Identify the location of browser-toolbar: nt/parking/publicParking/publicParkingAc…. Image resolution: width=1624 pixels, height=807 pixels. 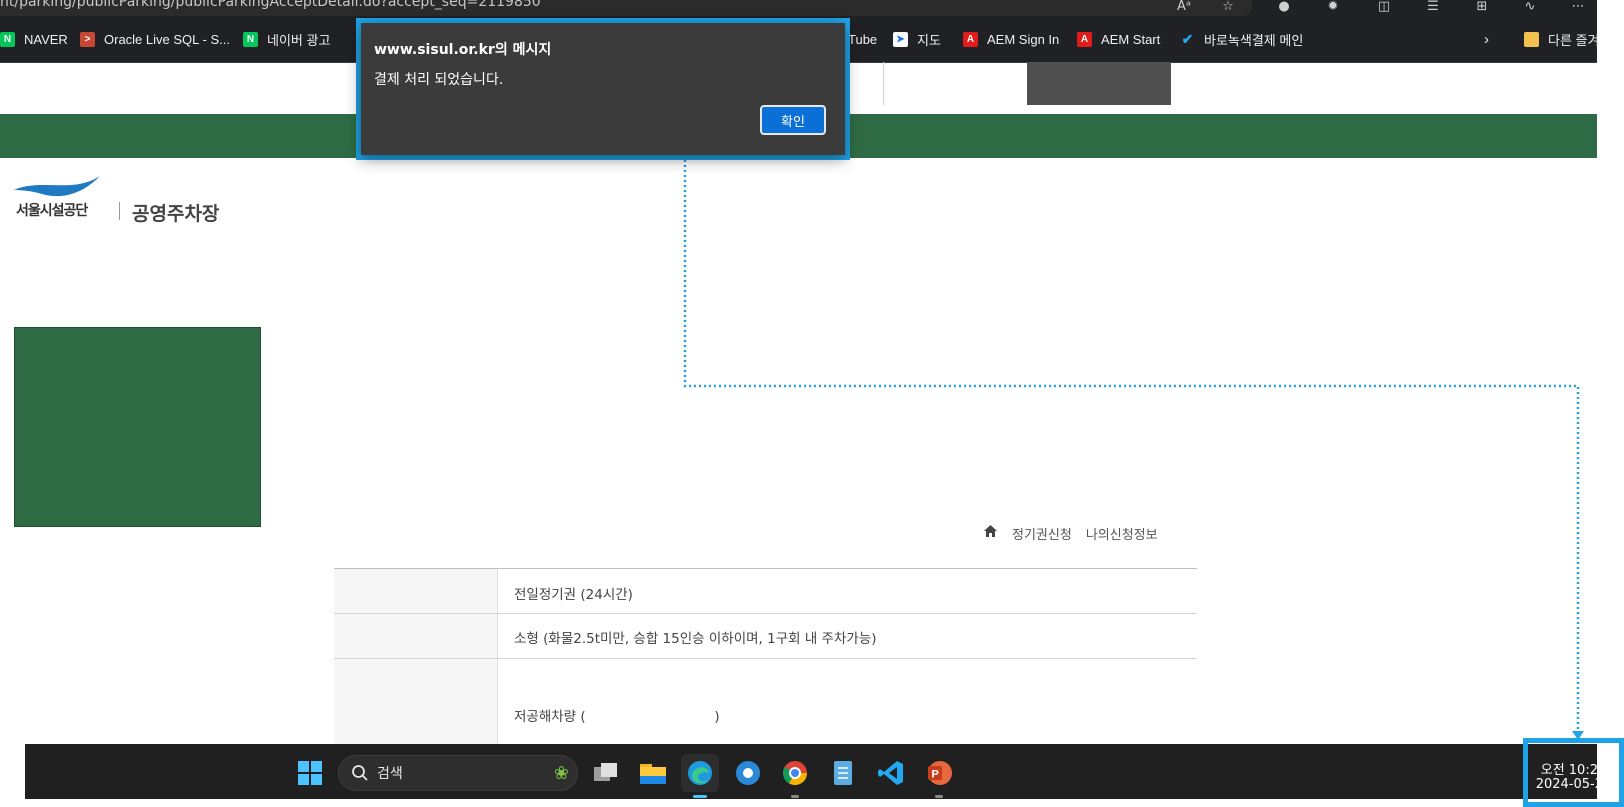
(798, 8).